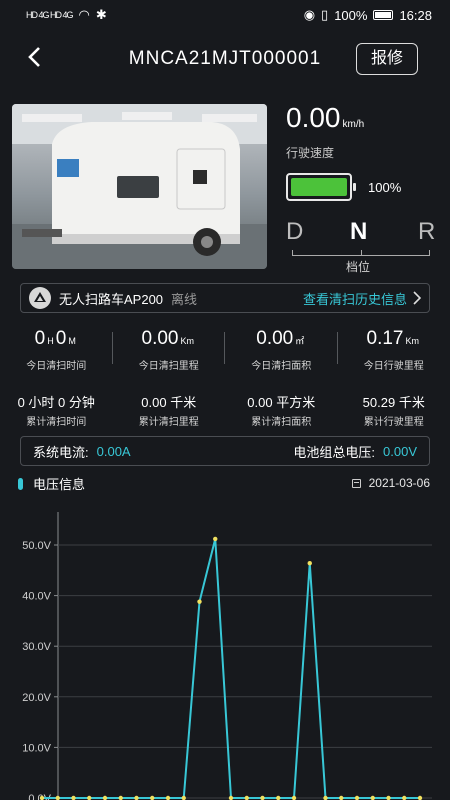 This screenshot has width=450, height=800. Describe the element at coordinates (56, 422) in the screenshot. I see `stat-label: 累计清扫时间` at that location.